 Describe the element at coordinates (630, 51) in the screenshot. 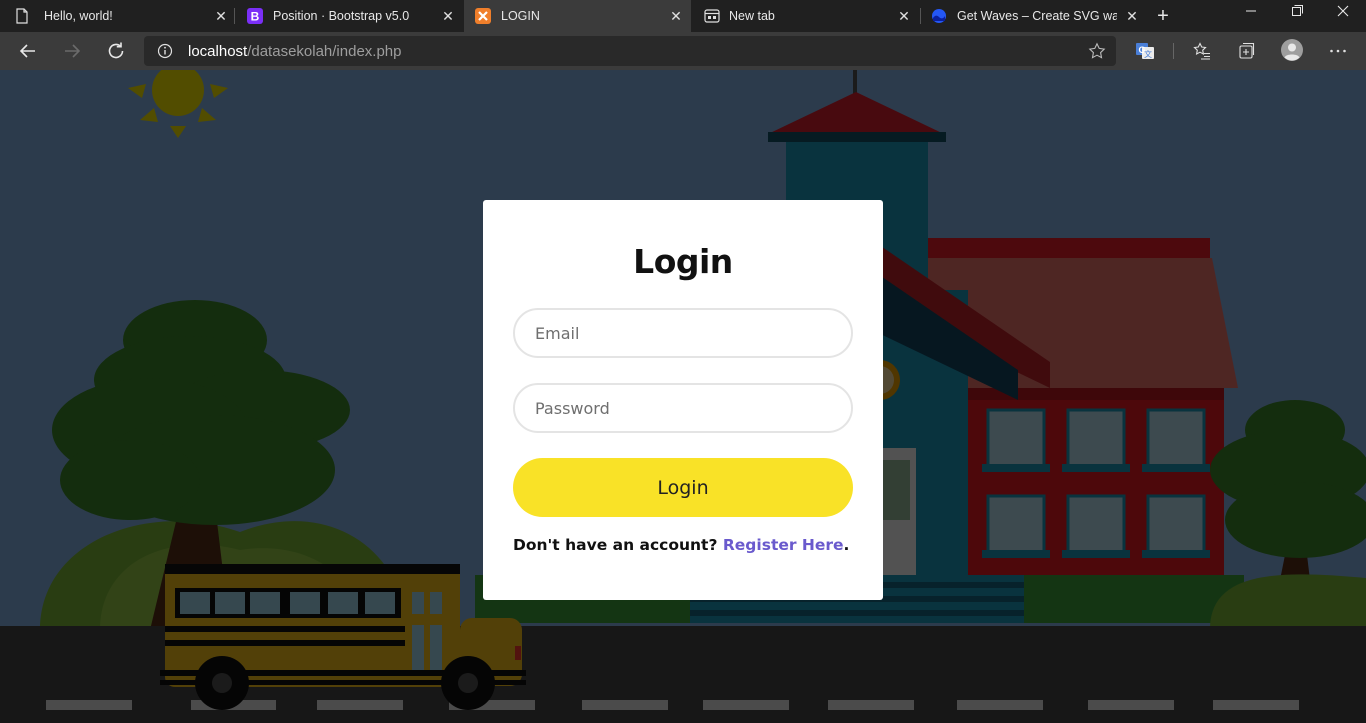

I see `address-bar: localhost/datasekolah/index.php` at that location.